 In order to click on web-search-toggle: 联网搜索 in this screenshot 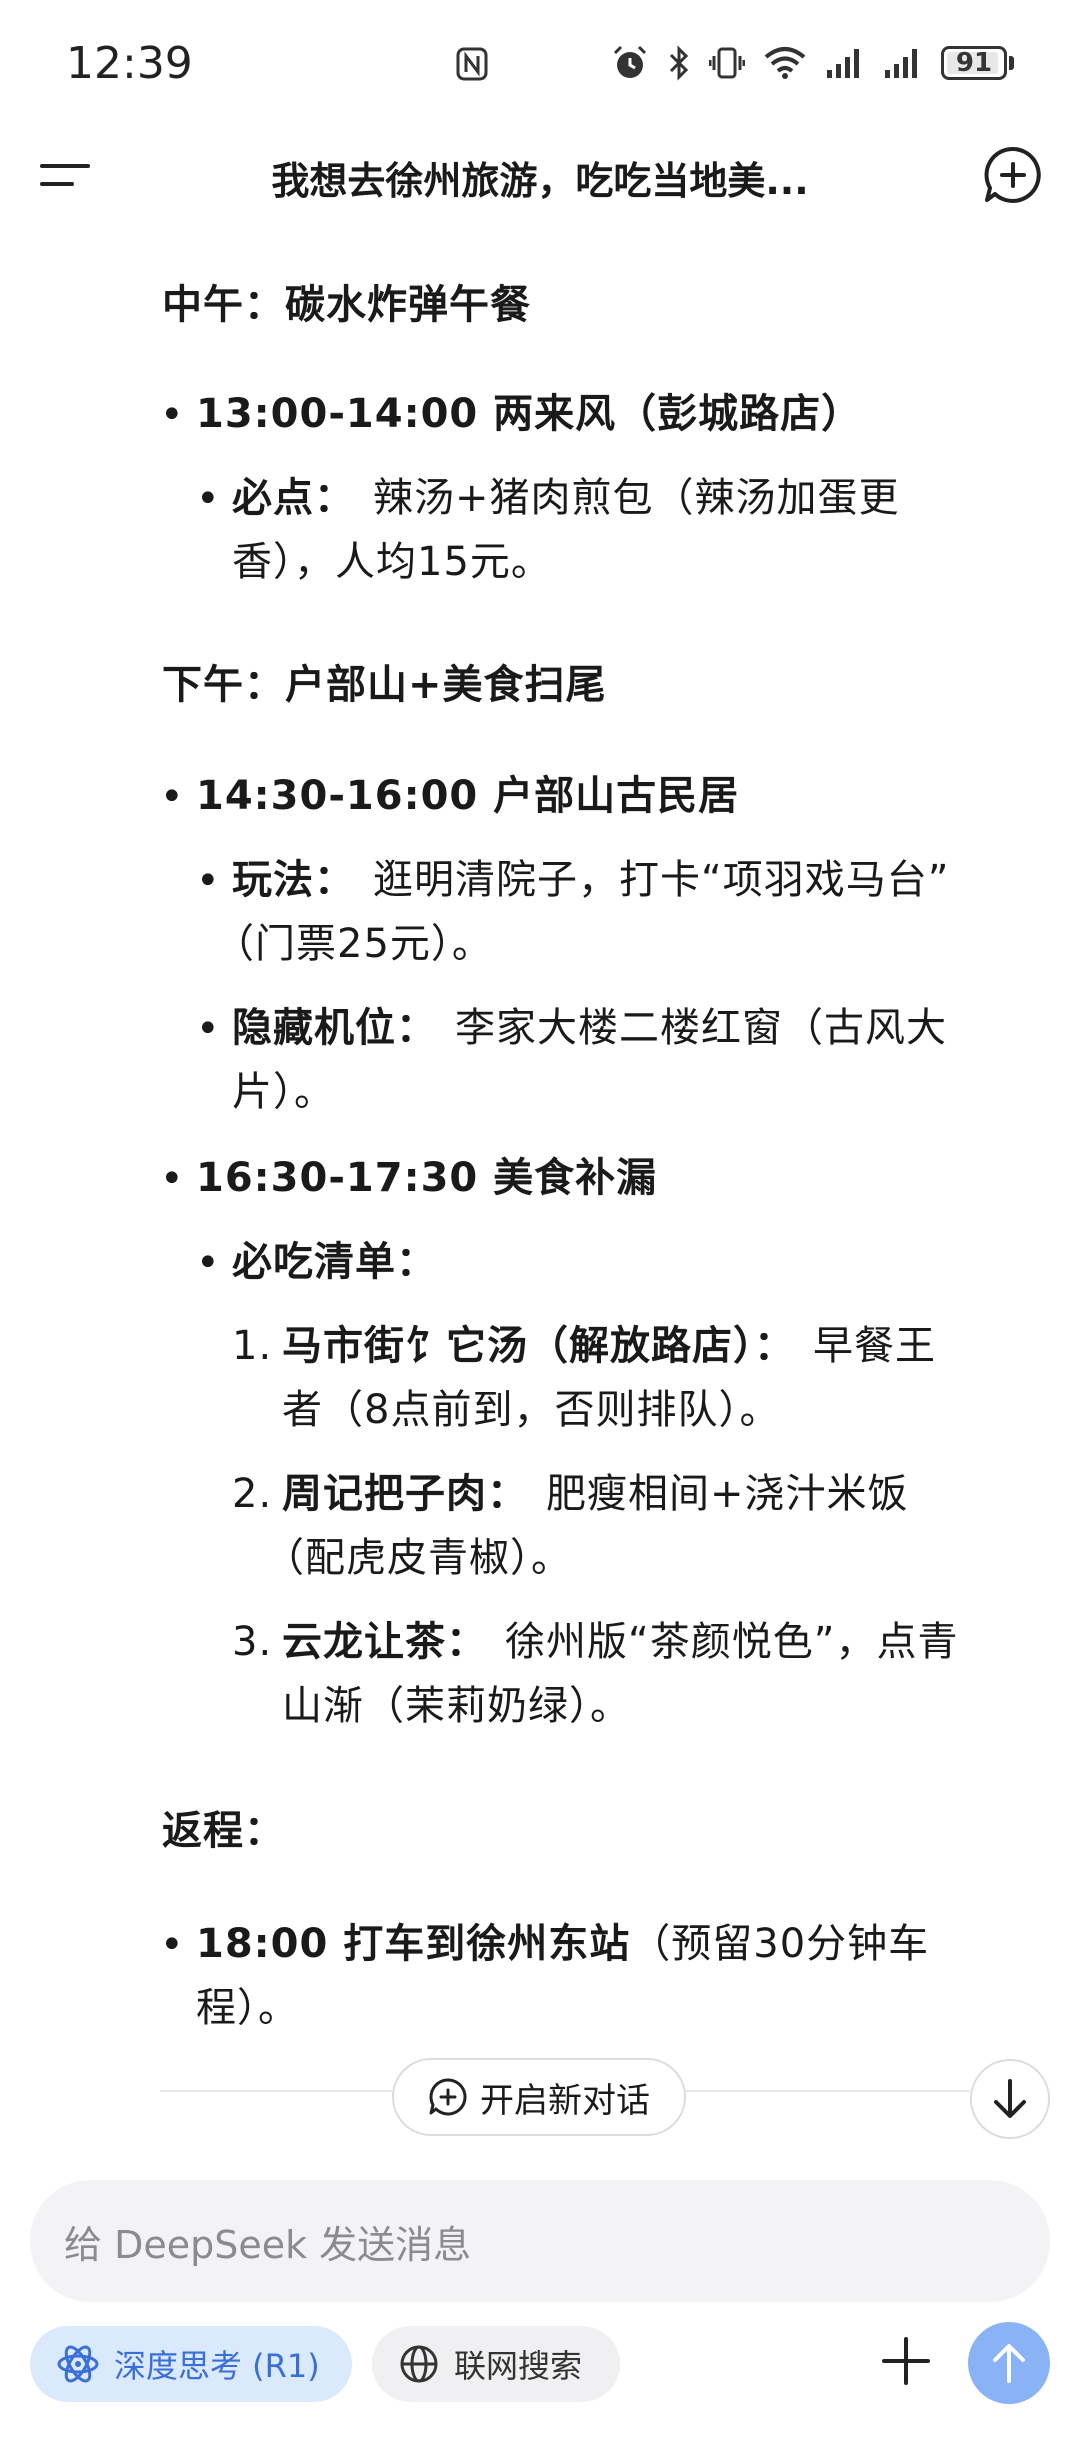, I will do `click(496, 2364)`.